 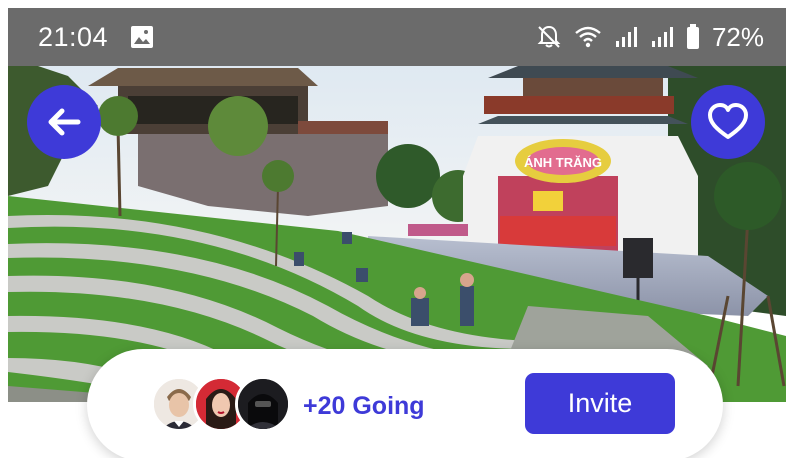 What do you see at coordinates (221, 404) in the screenshot?
I see `attendee-avatars` at bounding box center [221, 404].